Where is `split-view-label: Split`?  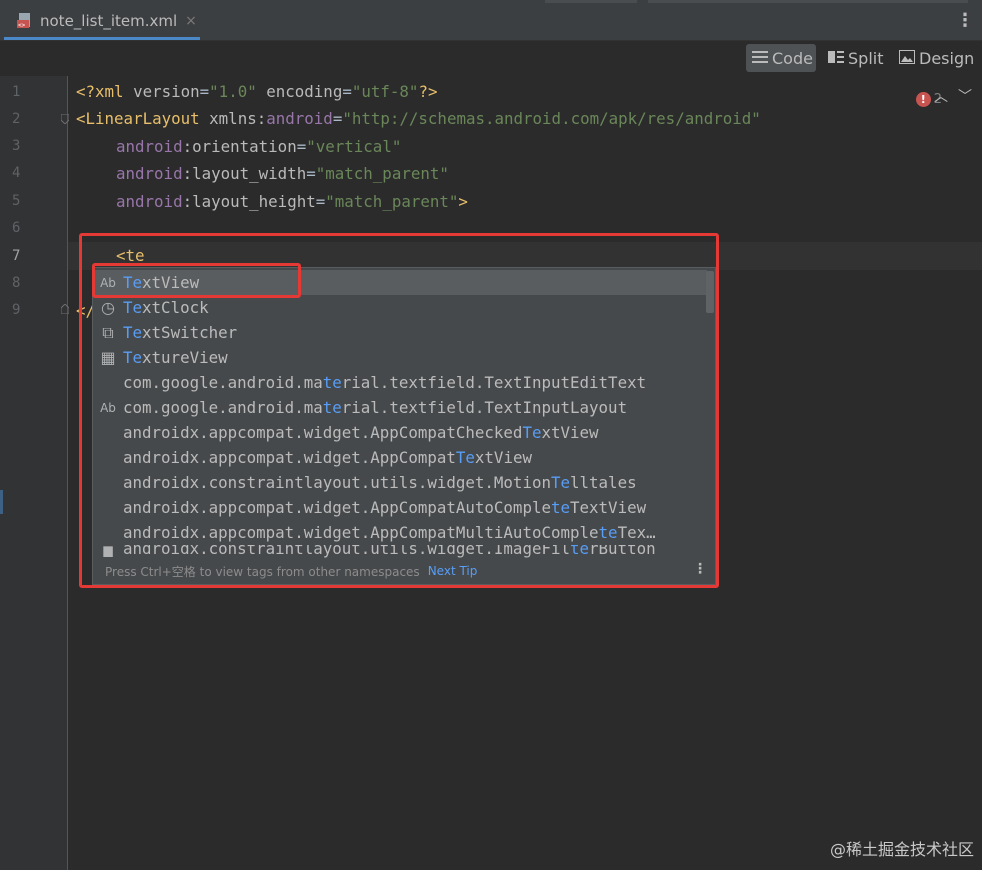
split-view-label: Split is located at coordinates (866, 58).